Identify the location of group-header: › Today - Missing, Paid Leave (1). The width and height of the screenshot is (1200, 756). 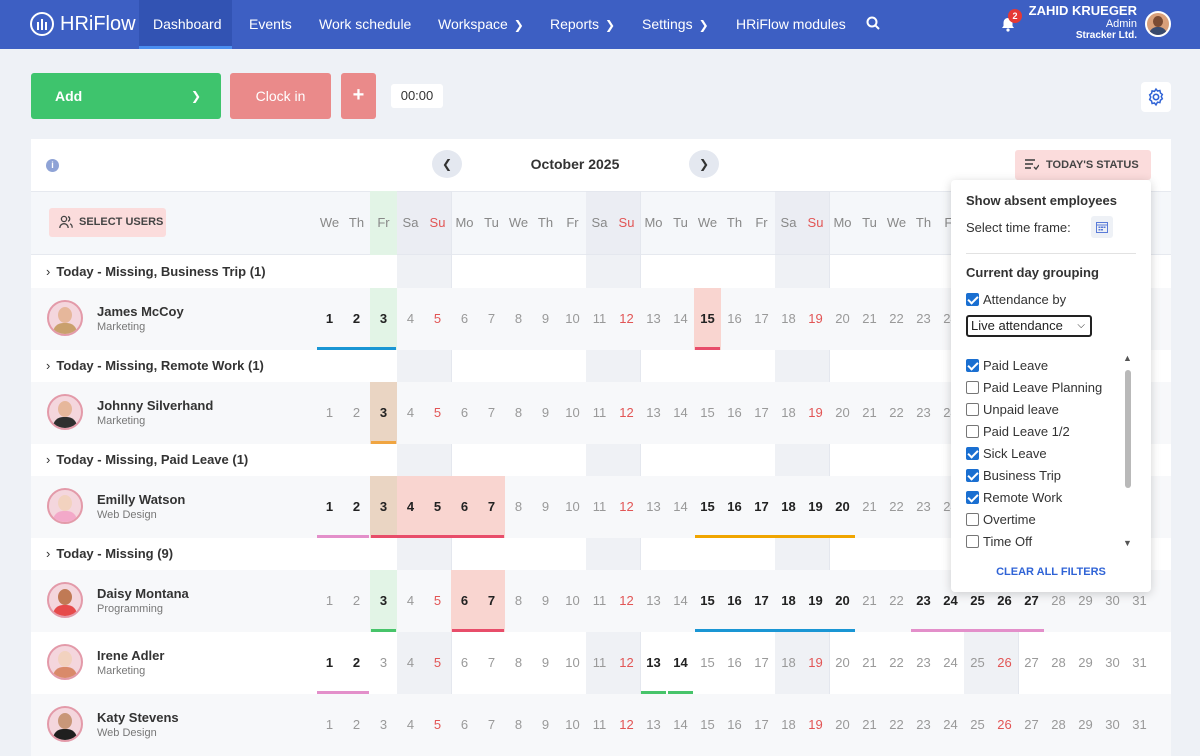
(147, 459).